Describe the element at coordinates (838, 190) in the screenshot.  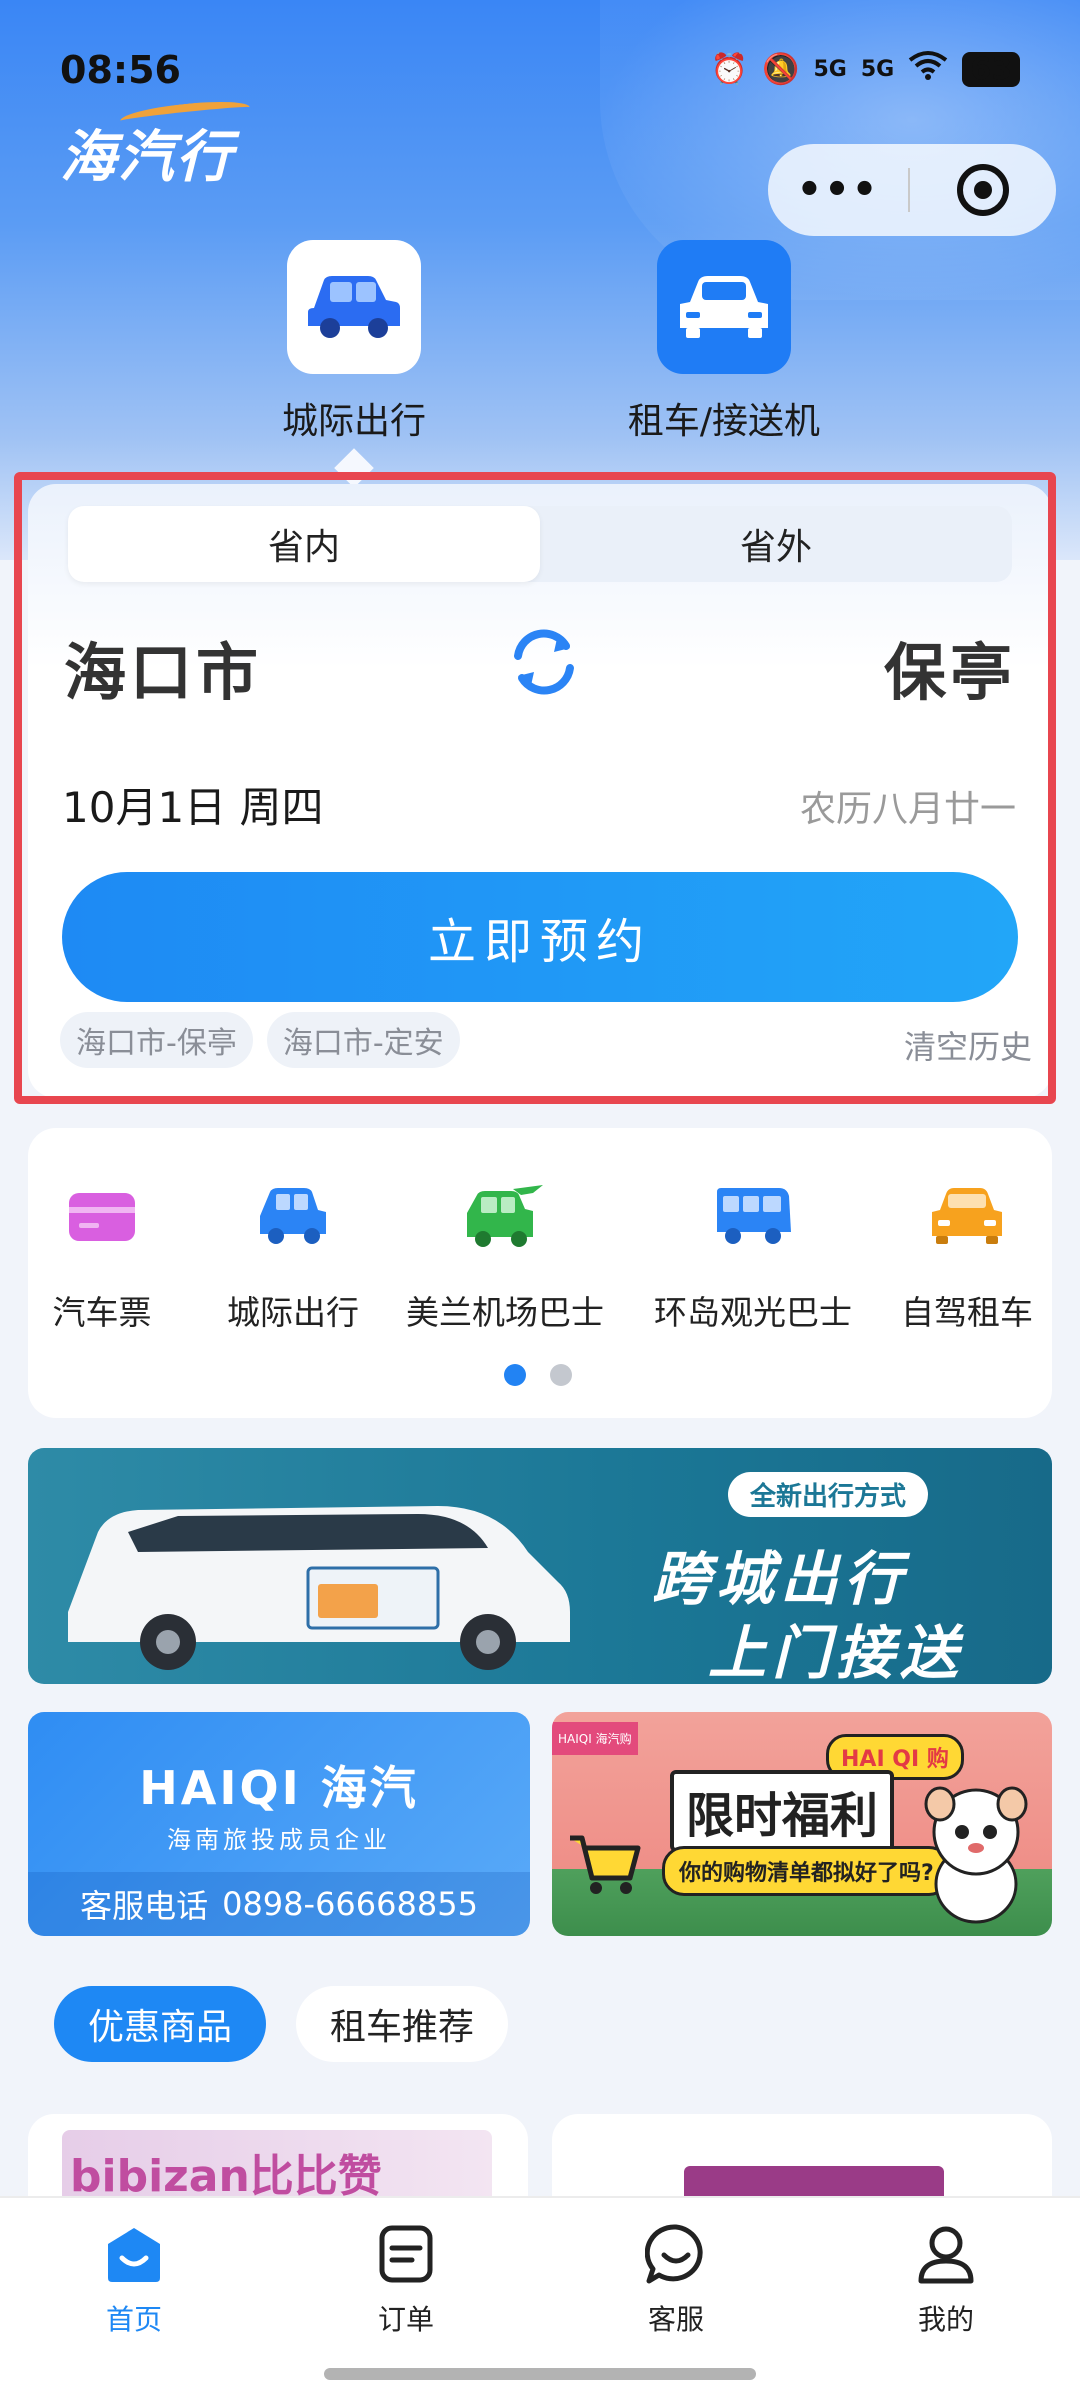
I see `more-icon: •••` at that location.